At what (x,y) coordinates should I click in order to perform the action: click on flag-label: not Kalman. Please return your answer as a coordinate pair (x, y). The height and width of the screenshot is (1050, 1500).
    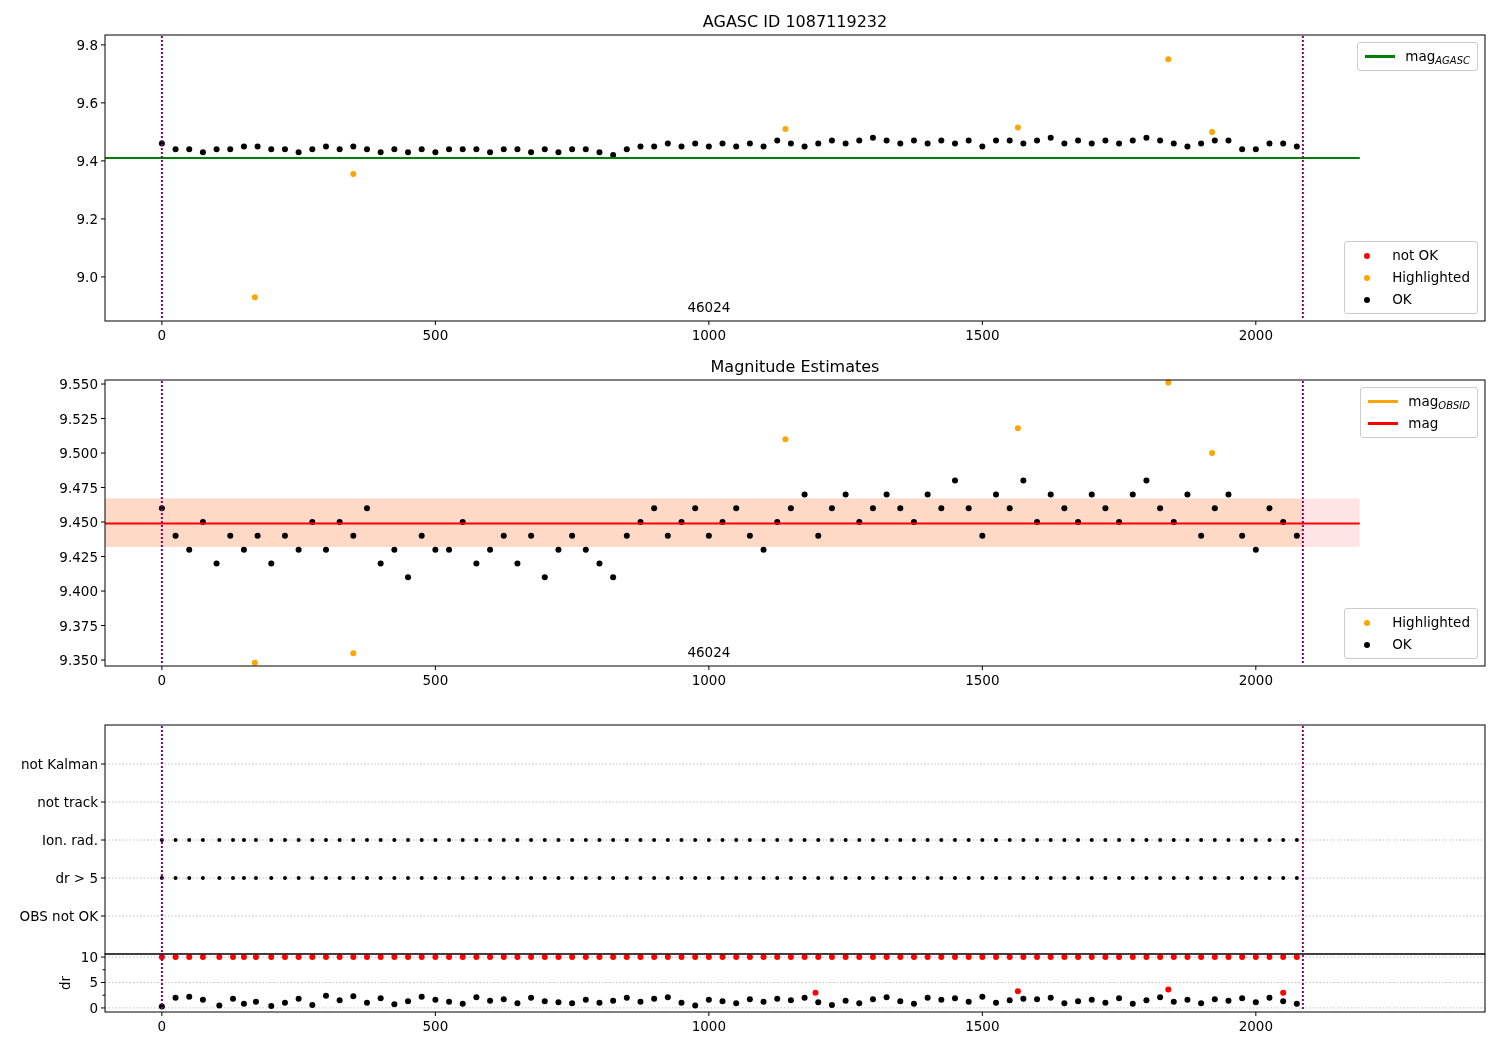
    Looking at the image, I should click on (59, 764).